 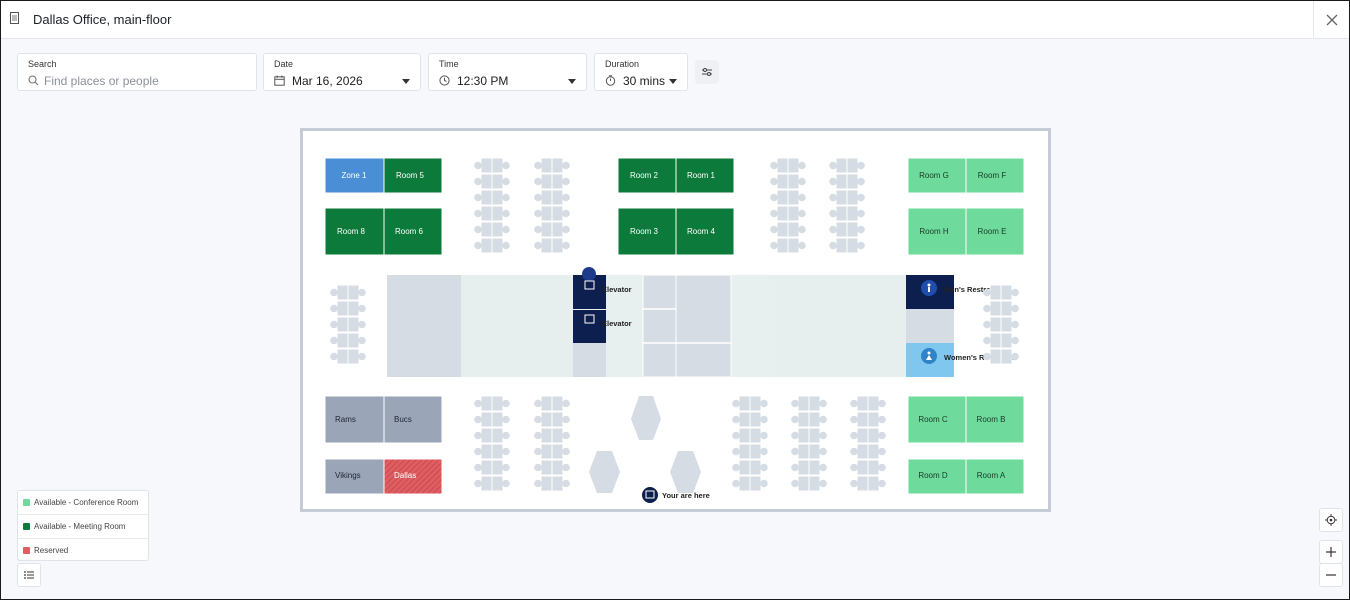 I want to click on room-dallas: Dallas, so click(x=413, y=476).